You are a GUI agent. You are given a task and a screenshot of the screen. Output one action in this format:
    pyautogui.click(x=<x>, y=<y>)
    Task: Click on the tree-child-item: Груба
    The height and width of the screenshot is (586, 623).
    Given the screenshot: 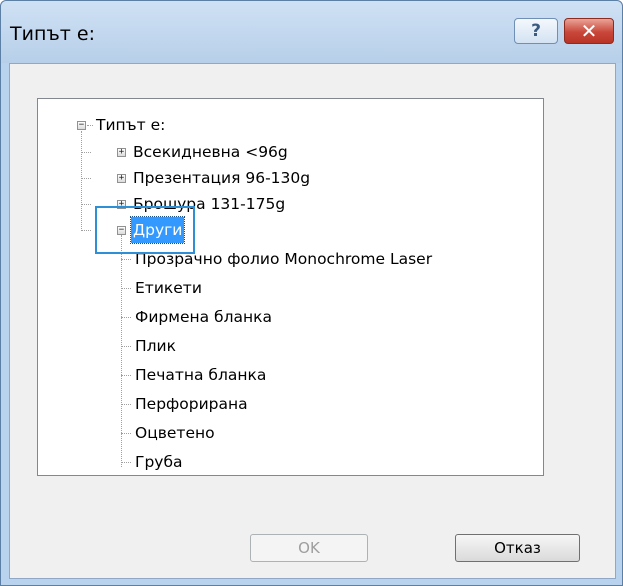 What is the action you would take?
    pyautogui.click(x=159, y=462)
    